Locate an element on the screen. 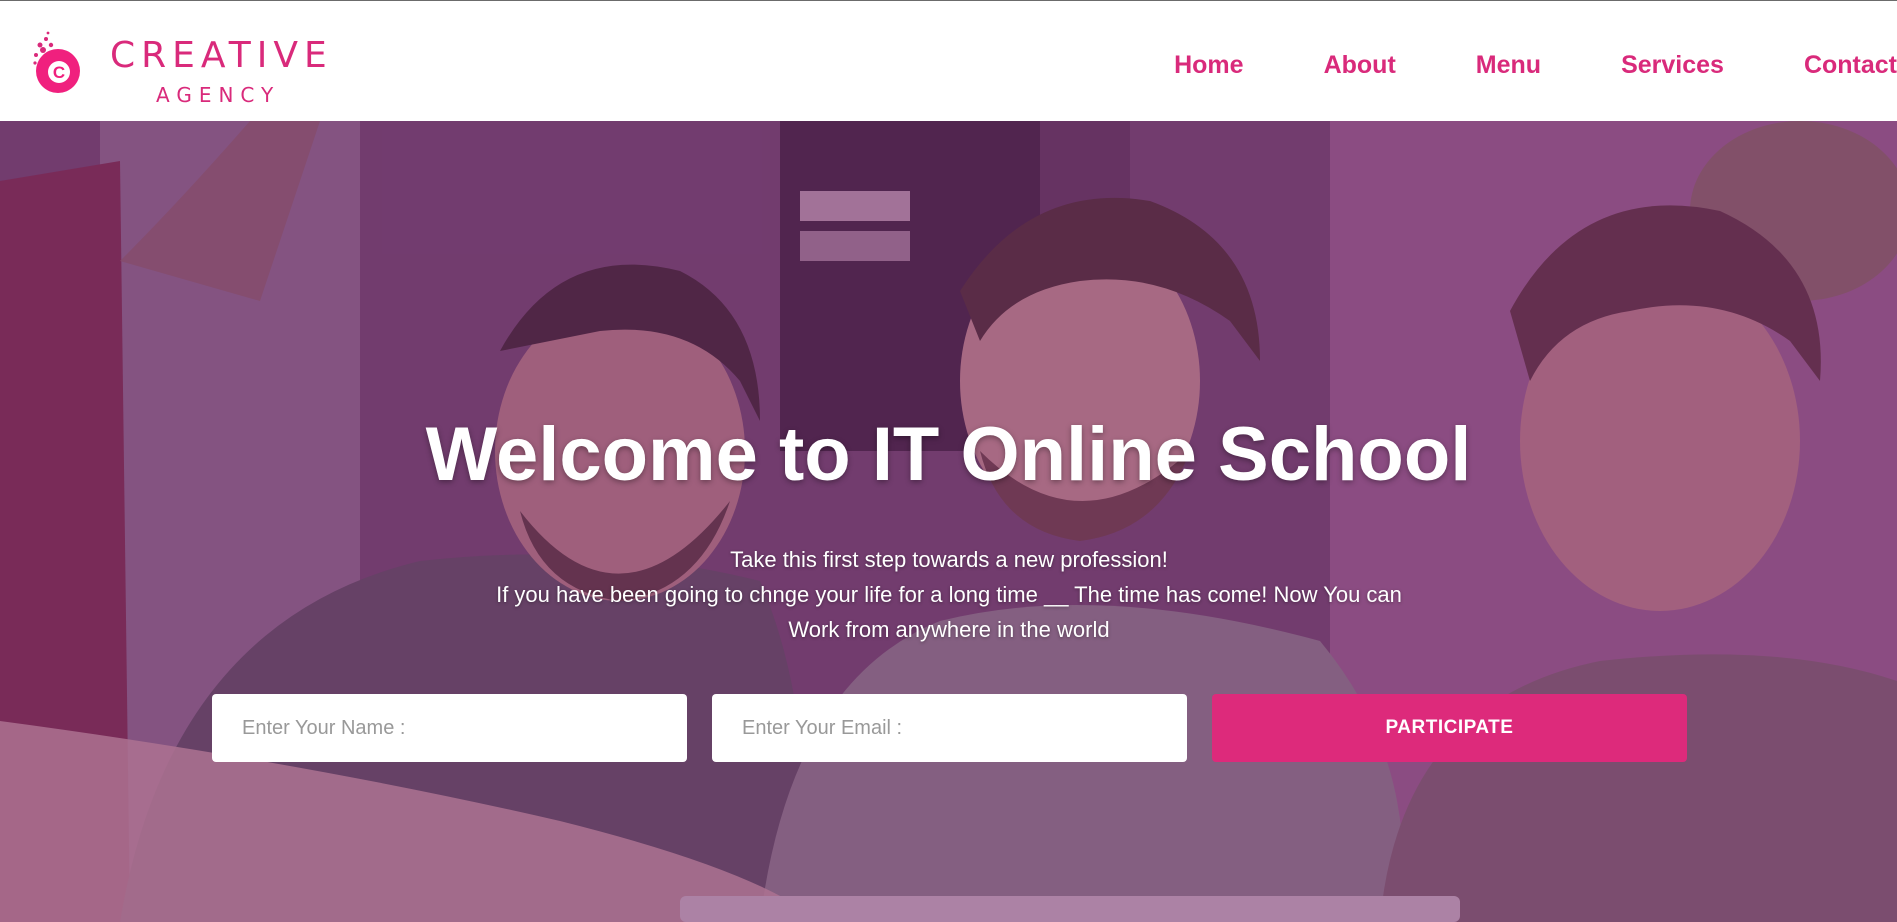 This screenshot has height=922, width=1897. nav-about: About is located at coordinates (1360, 65).